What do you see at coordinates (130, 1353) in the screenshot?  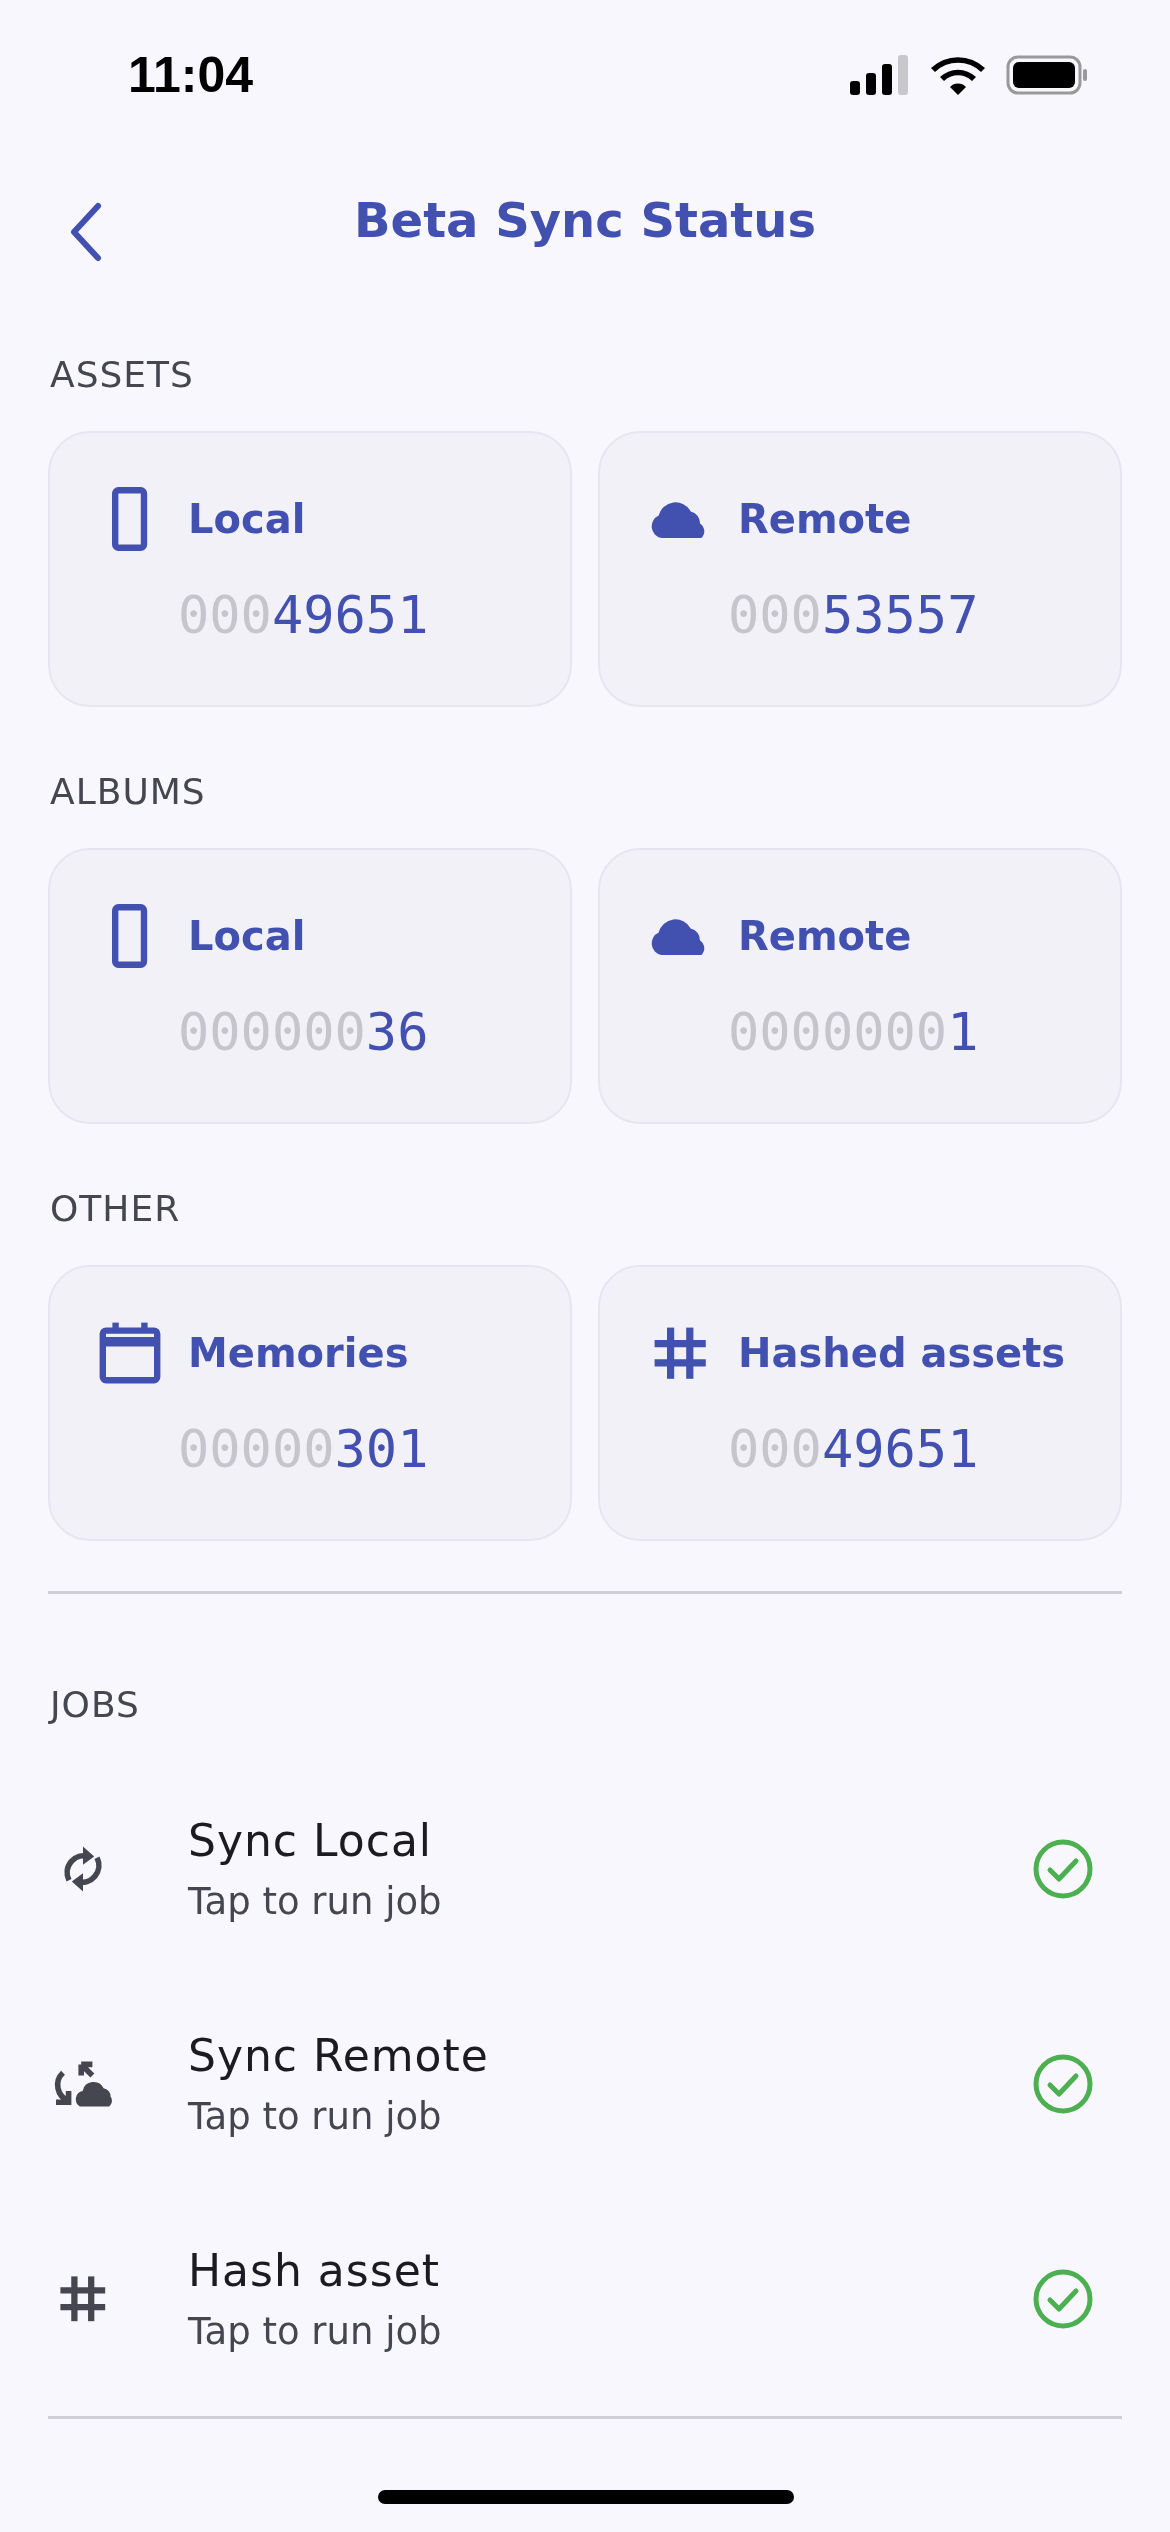 I see `calendar-icon` at bounding box center [130, 1353].